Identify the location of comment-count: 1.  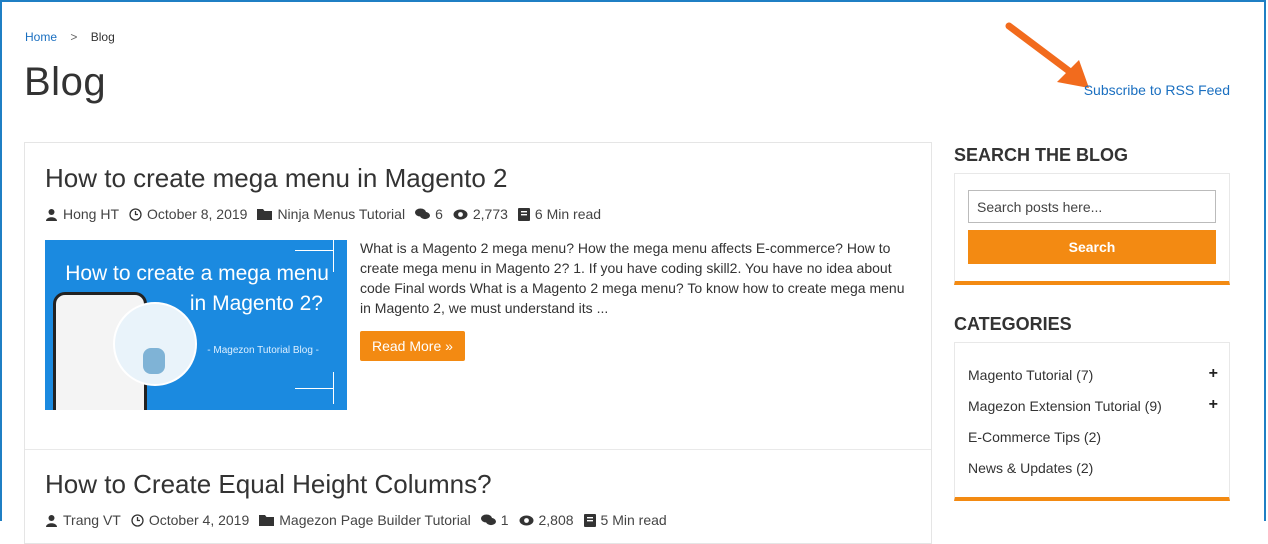
(504, 520).